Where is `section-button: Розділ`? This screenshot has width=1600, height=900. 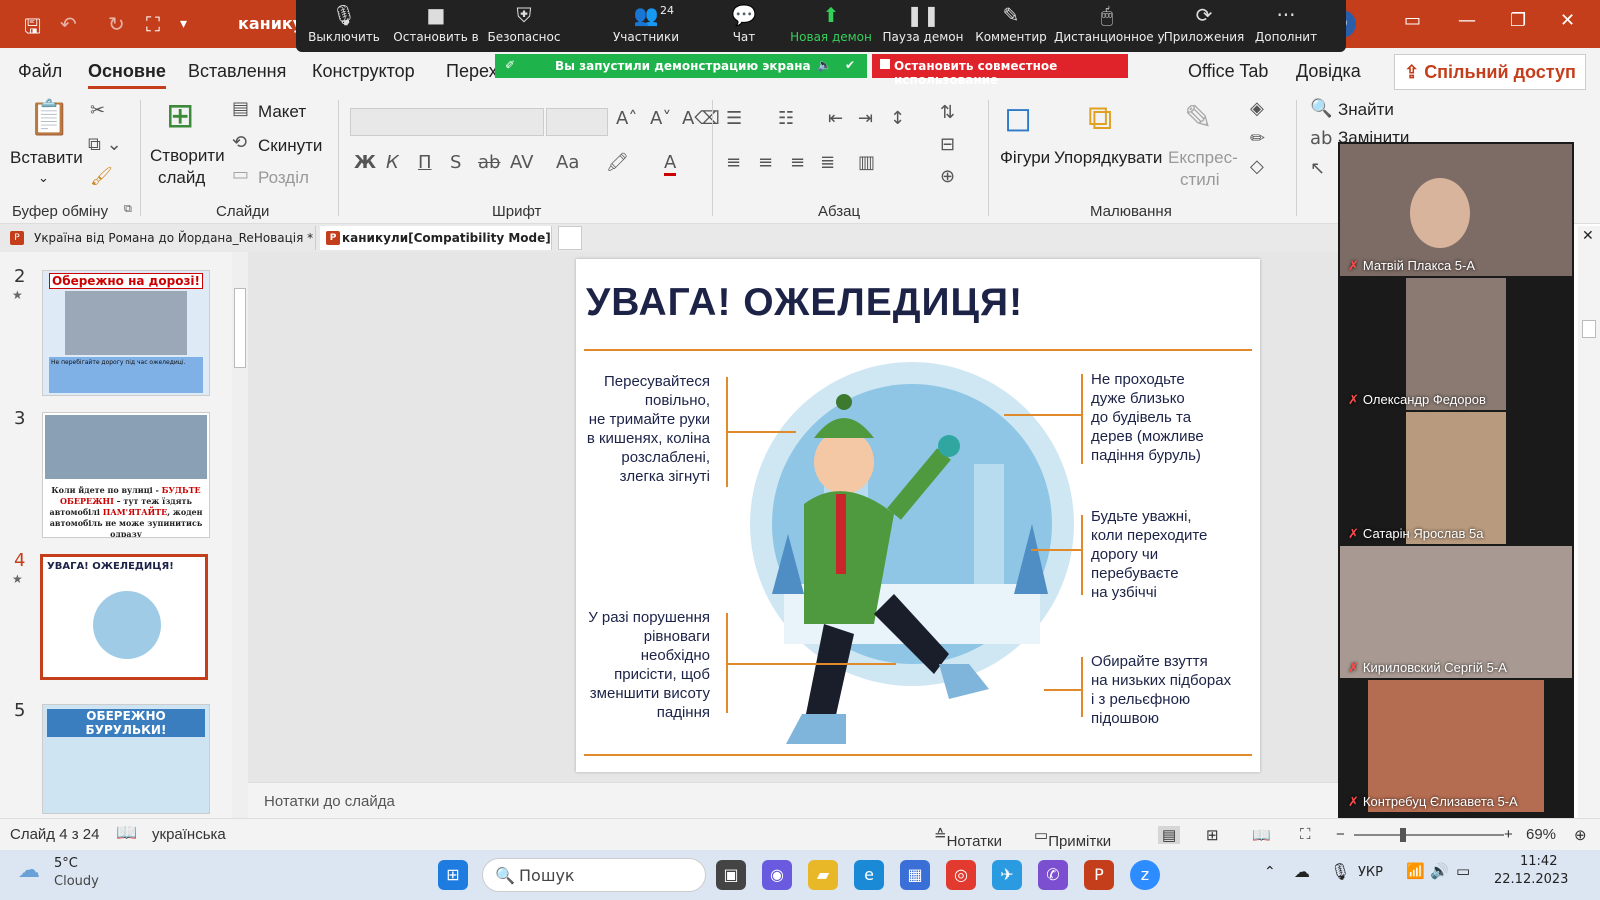
section-button: Розділ is located at coordinates (283, 178).